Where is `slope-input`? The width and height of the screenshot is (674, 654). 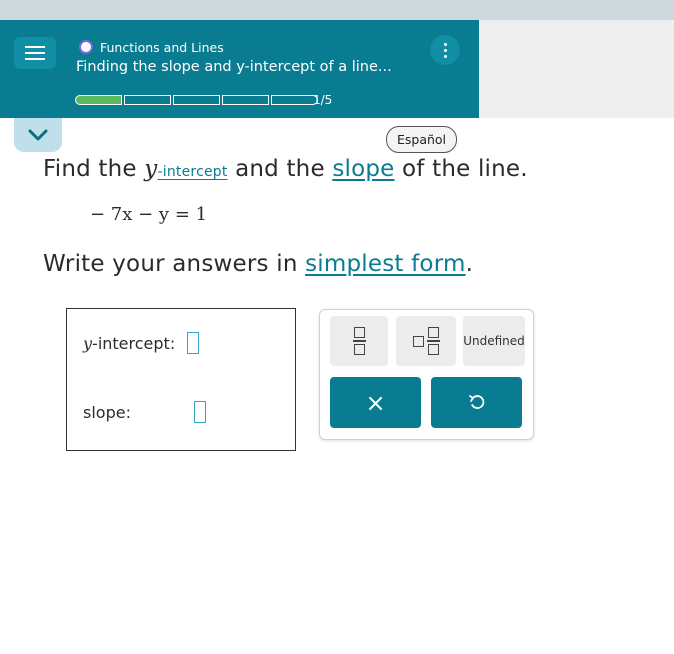 slope-input is located at coordinates (199, 412).